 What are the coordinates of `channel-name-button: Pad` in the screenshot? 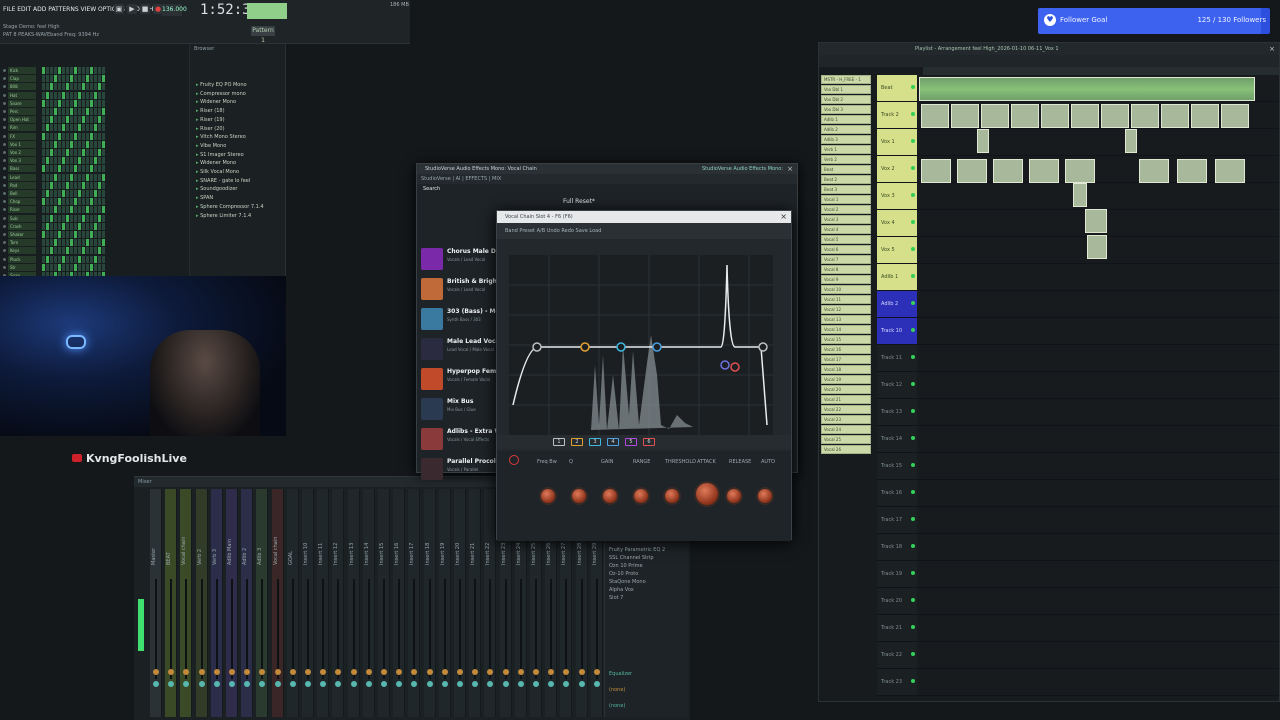 It's located at (22, 185).